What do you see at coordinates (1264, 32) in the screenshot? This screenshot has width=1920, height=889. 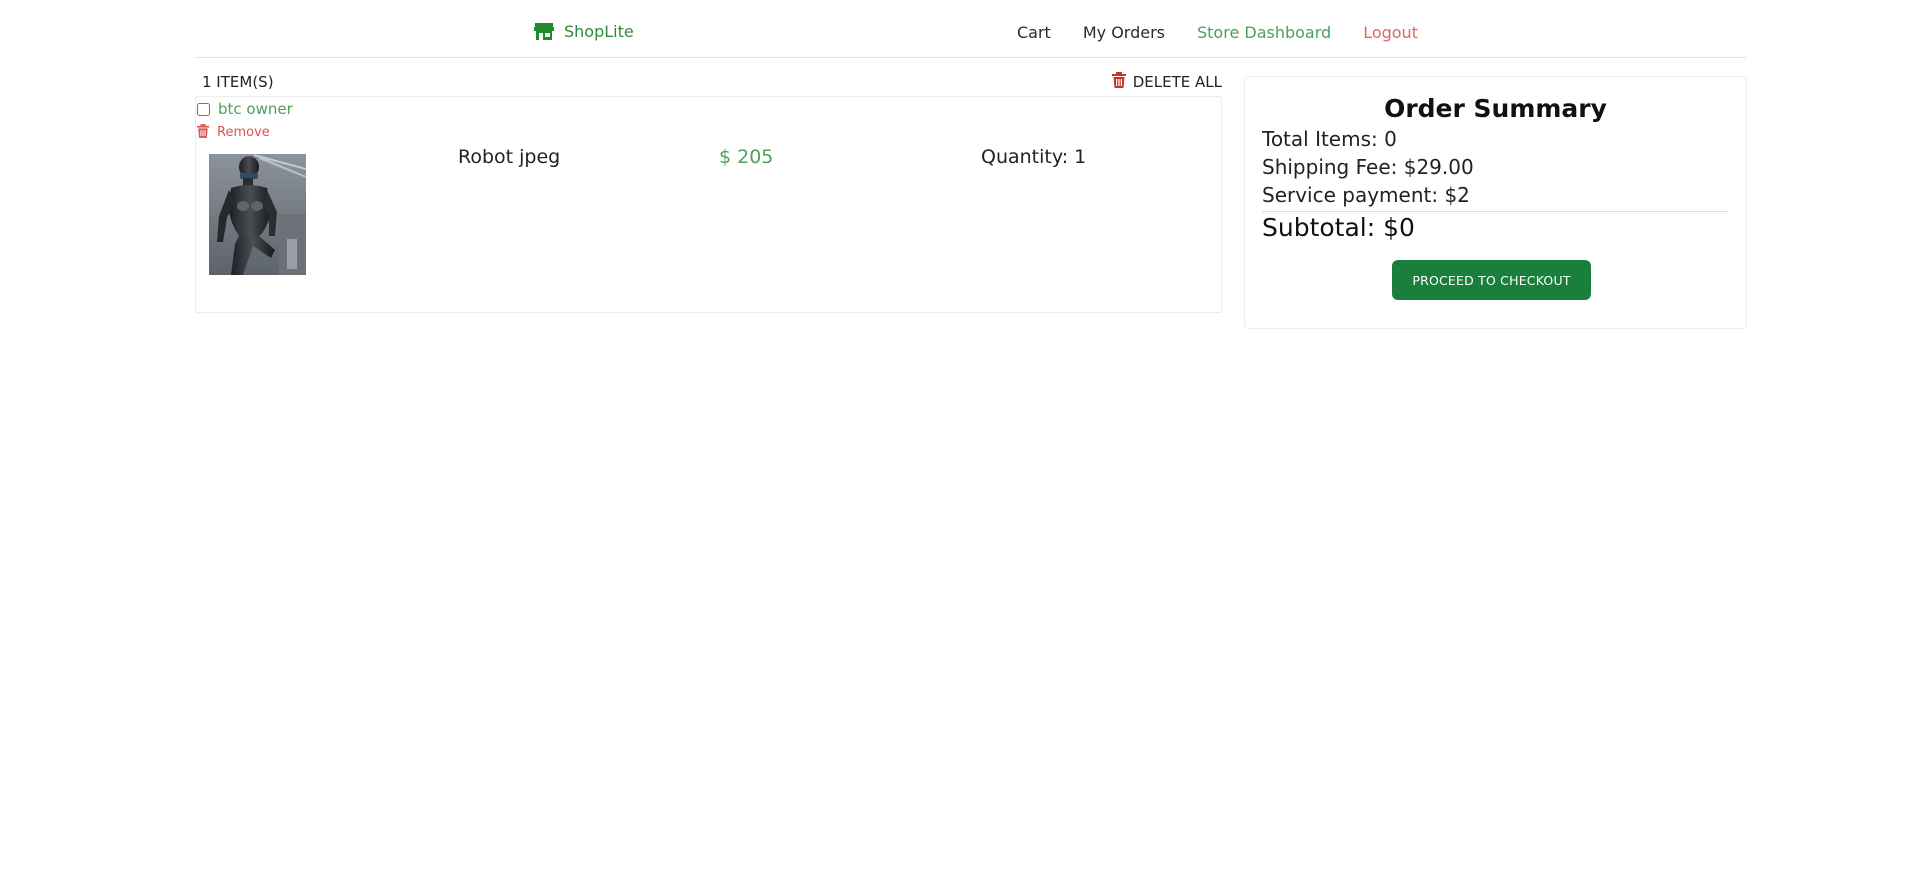 I see `nav-store-dashboard-link: Store Dashboard` at bounding box center [1264, 32].